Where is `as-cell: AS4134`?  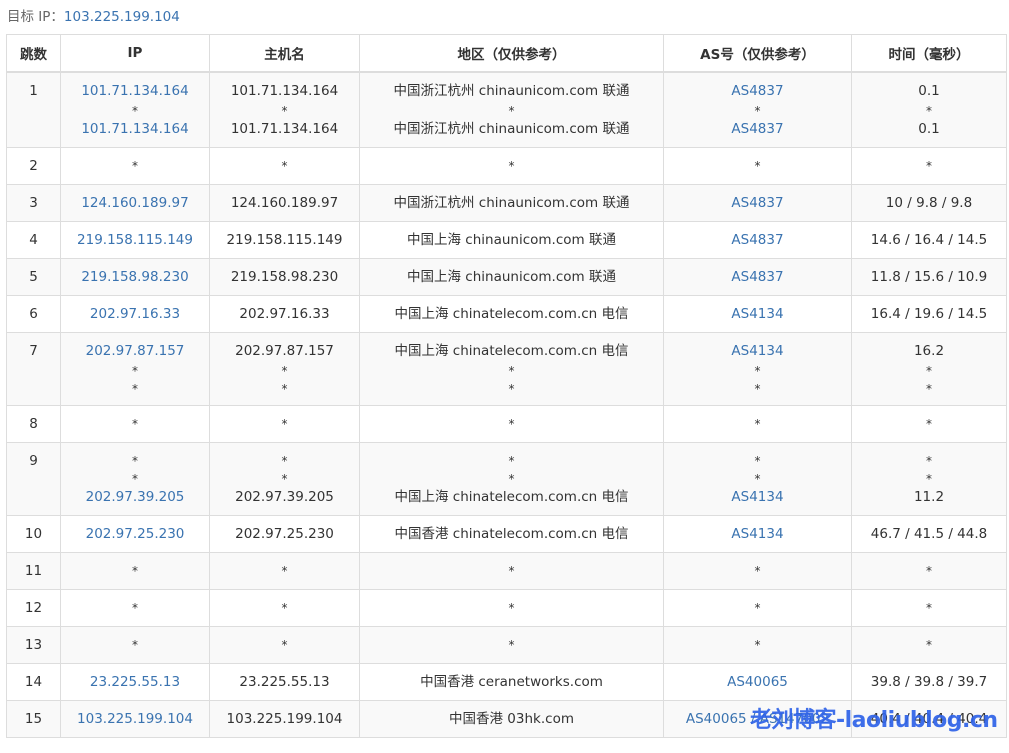 as-cell: AS4134 is located at coordinates (757, 534).